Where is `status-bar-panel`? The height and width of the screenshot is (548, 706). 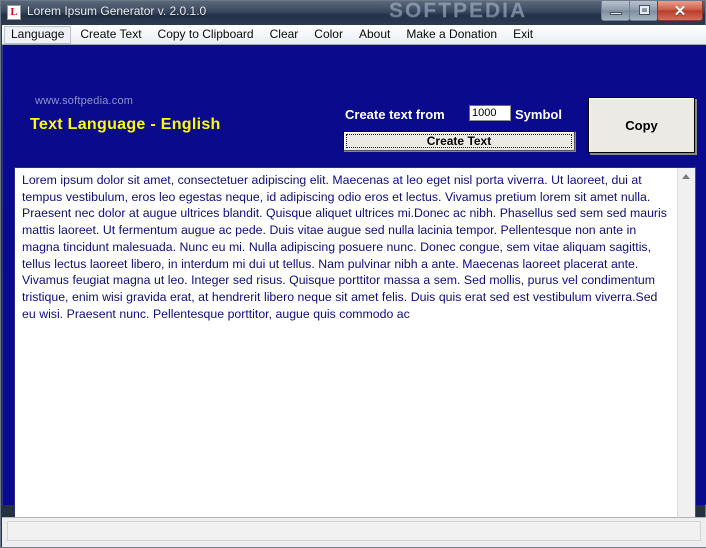
status-bar-panel is located at coordinates (354, 531).